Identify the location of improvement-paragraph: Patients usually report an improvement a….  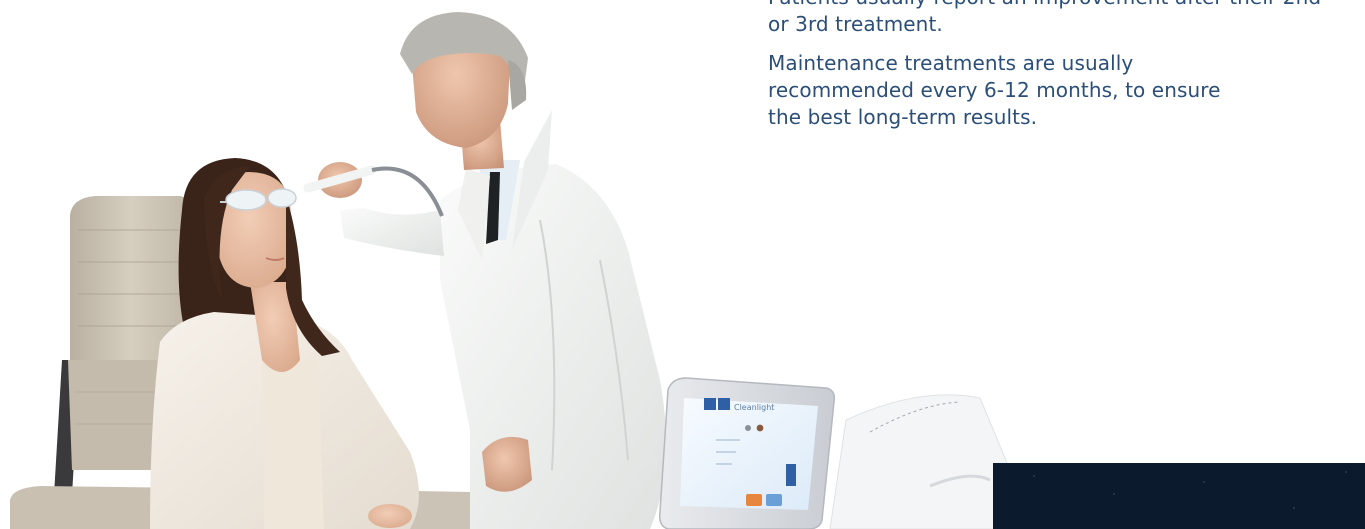
(1044, 18).